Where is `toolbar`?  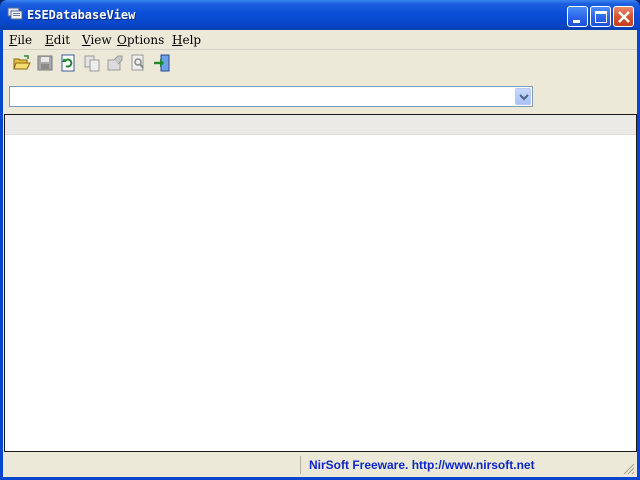 toolbar is located at coordinates (320, 63).